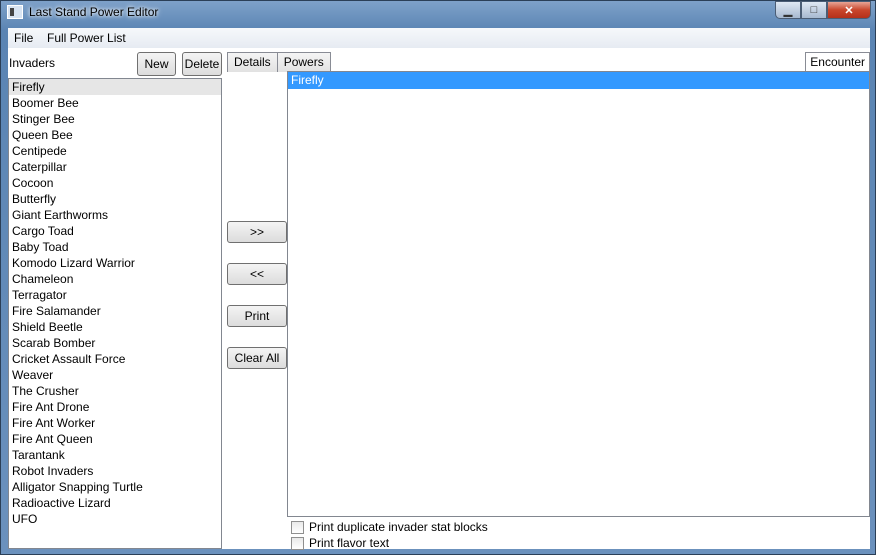  I want to click on list-item: Stinger Bee, so click(115, 119).